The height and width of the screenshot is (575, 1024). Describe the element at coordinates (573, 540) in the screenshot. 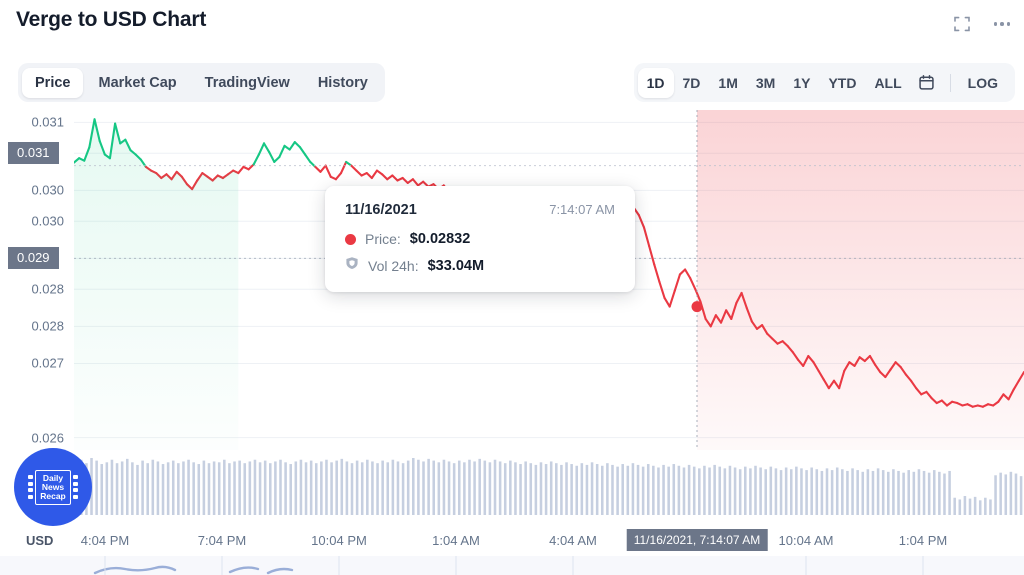

I see `x-axis-label: 4:04 AM` at that location.